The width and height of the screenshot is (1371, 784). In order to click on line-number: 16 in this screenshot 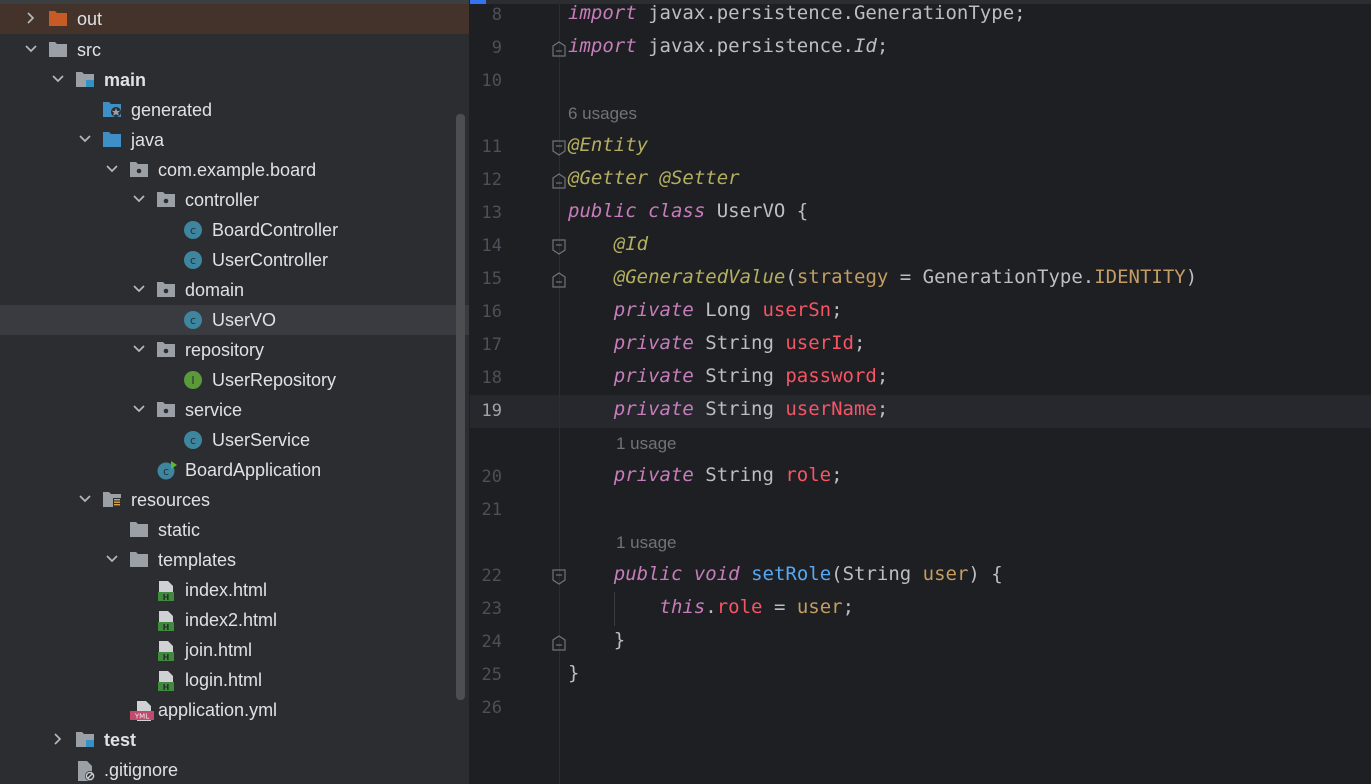, I will do `click(486, 312)`.